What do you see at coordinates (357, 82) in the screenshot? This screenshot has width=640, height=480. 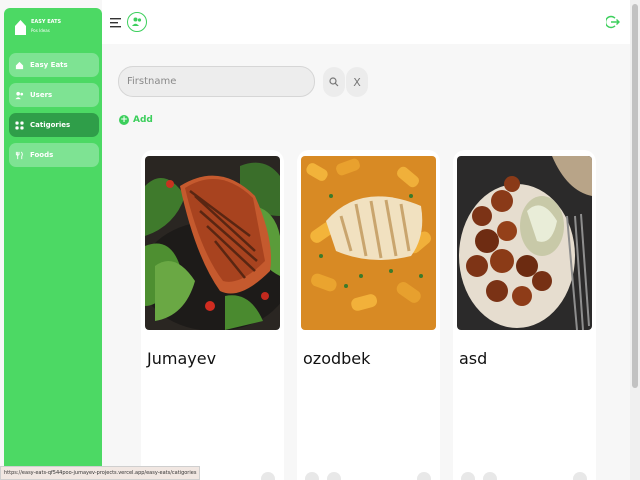 I see `clear-search-button: X` at bounding box center [357, 82].